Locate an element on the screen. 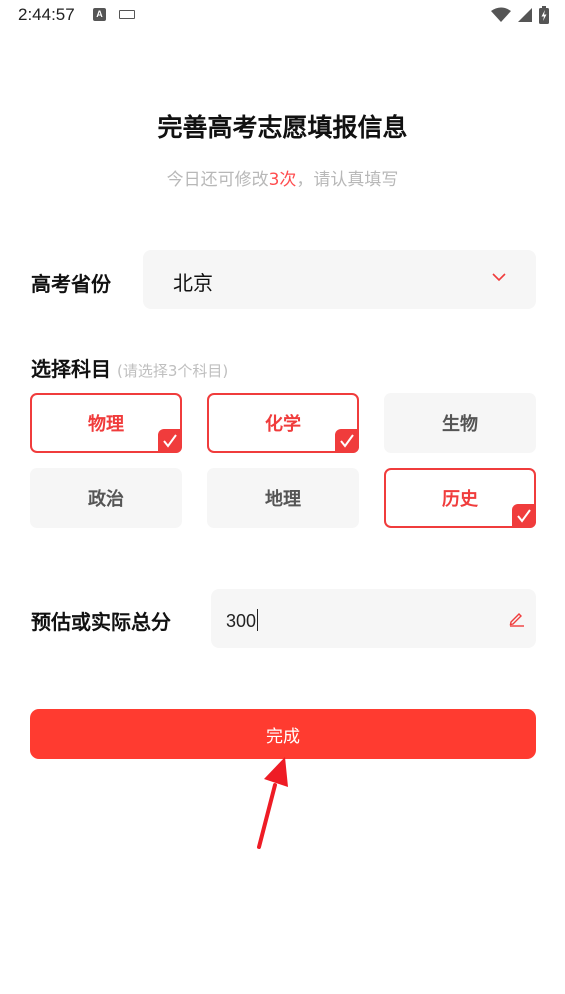  notification-a-icon: A is located at coordinates (99, 14).